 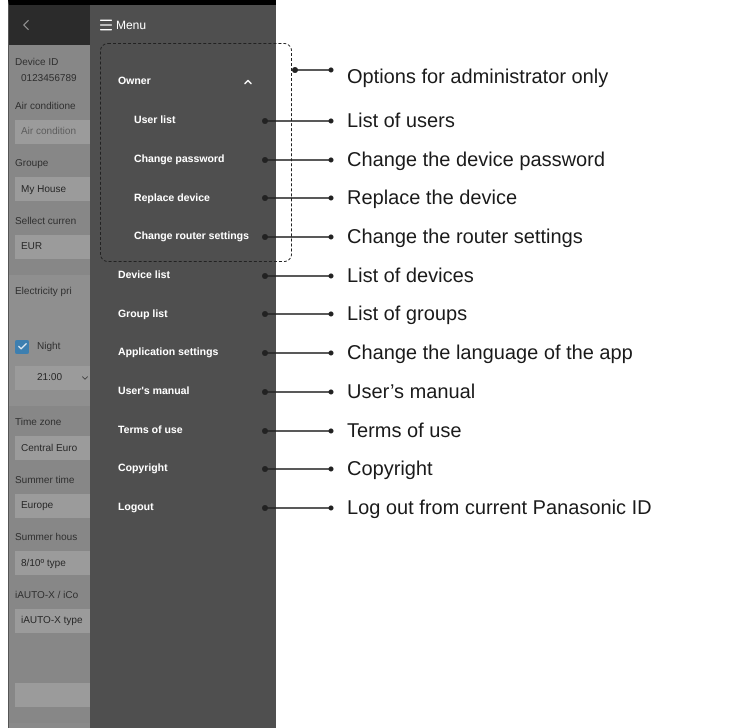 I want to click on field-value: 0123456789, so click(x=49, y=79).